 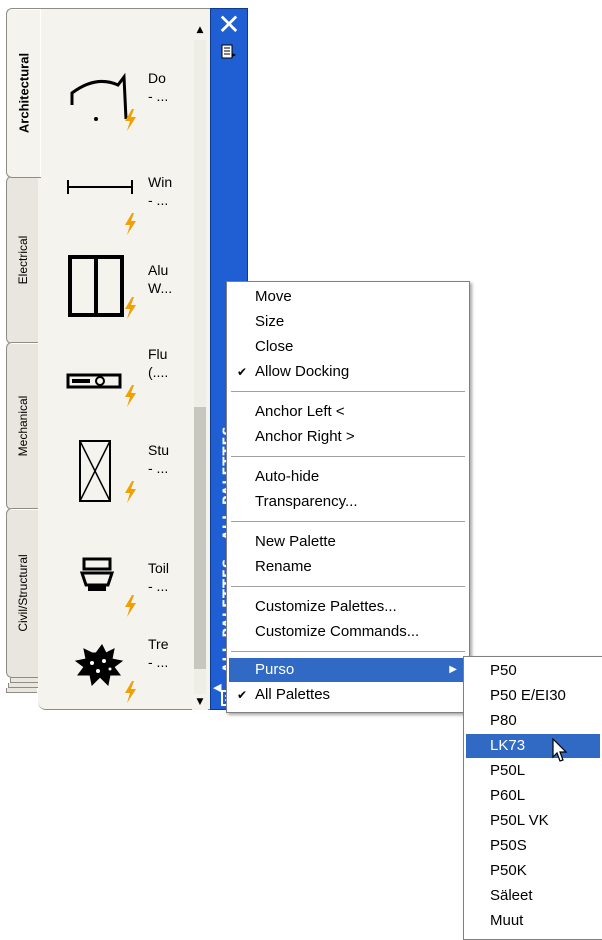 I want to click on submenu-item: P60L, so click(x=533, y=796).